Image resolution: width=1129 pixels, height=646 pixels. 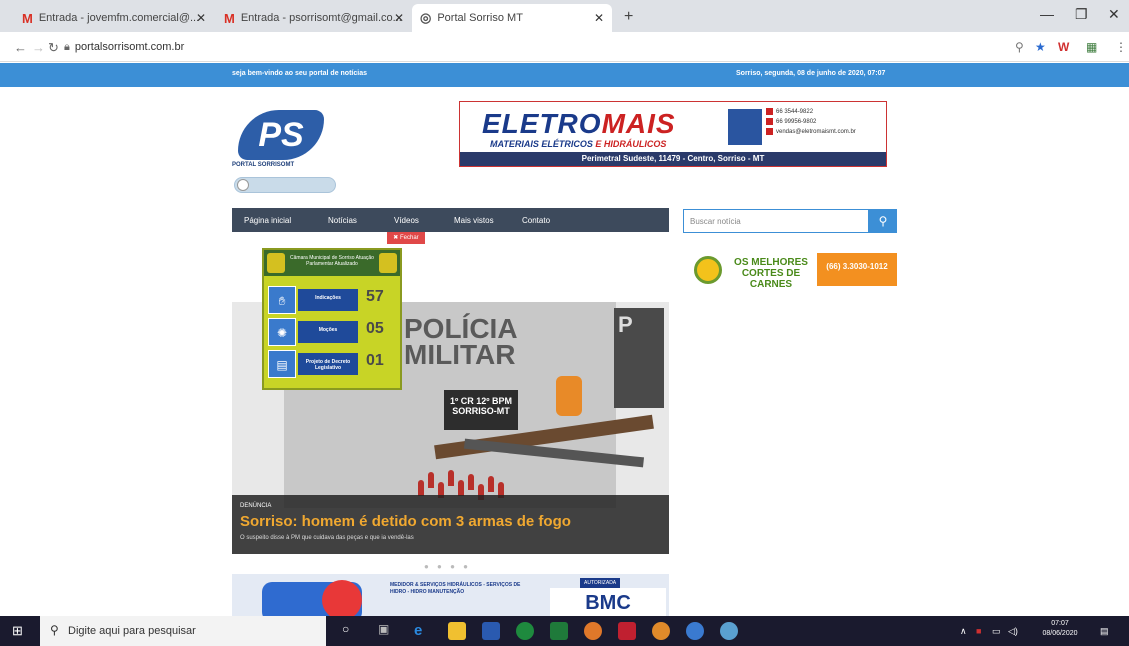 I want to click on reload-icon: ↻, so click(x=53, y=48).